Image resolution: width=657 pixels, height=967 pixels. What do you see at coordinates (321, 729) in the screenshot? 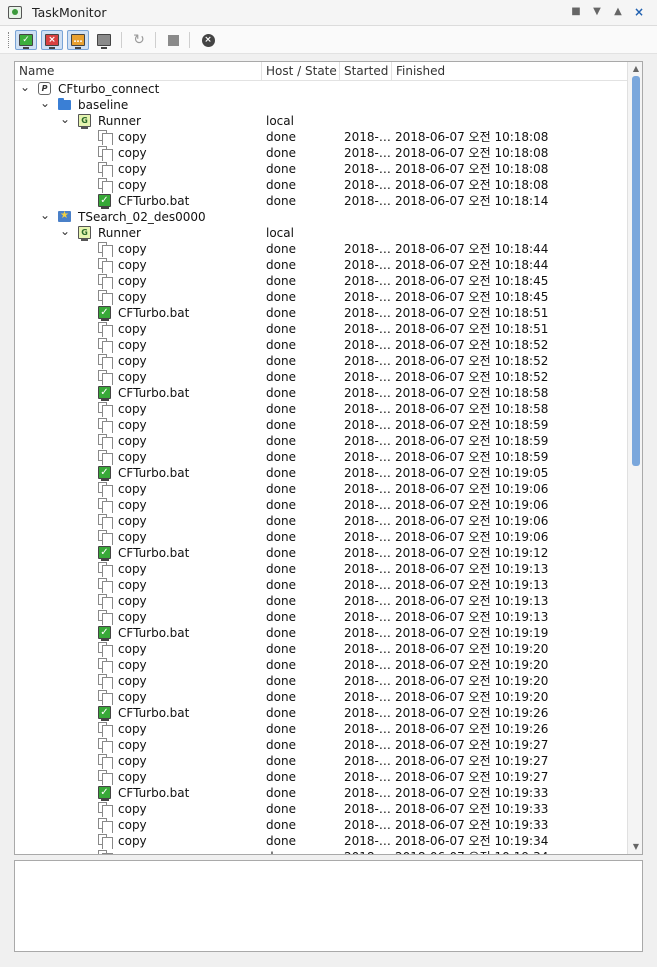
I see `tree-row: copy done 2018-… 2018-06-07 오전 10:19:26` at bounding box center [321, 729].